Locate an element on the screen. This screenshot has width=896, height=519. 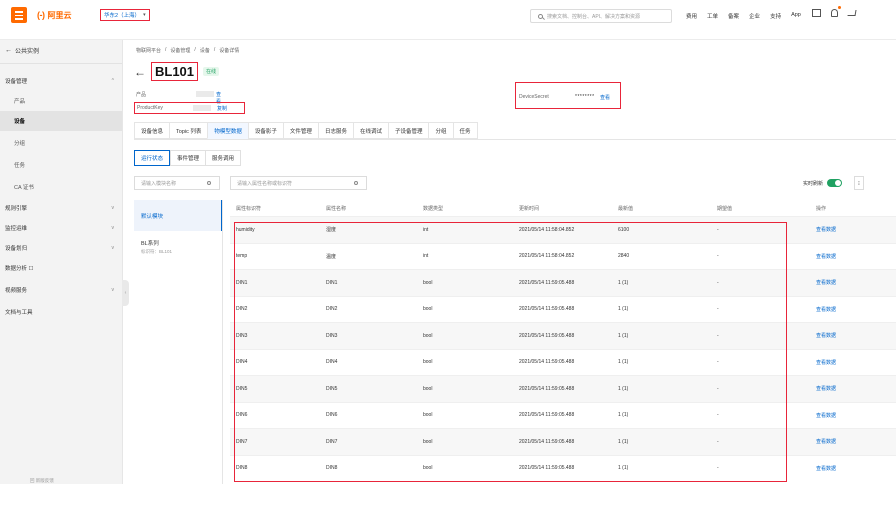
sidebar-item: 文档与工具 is located at coordinates (61, 312).